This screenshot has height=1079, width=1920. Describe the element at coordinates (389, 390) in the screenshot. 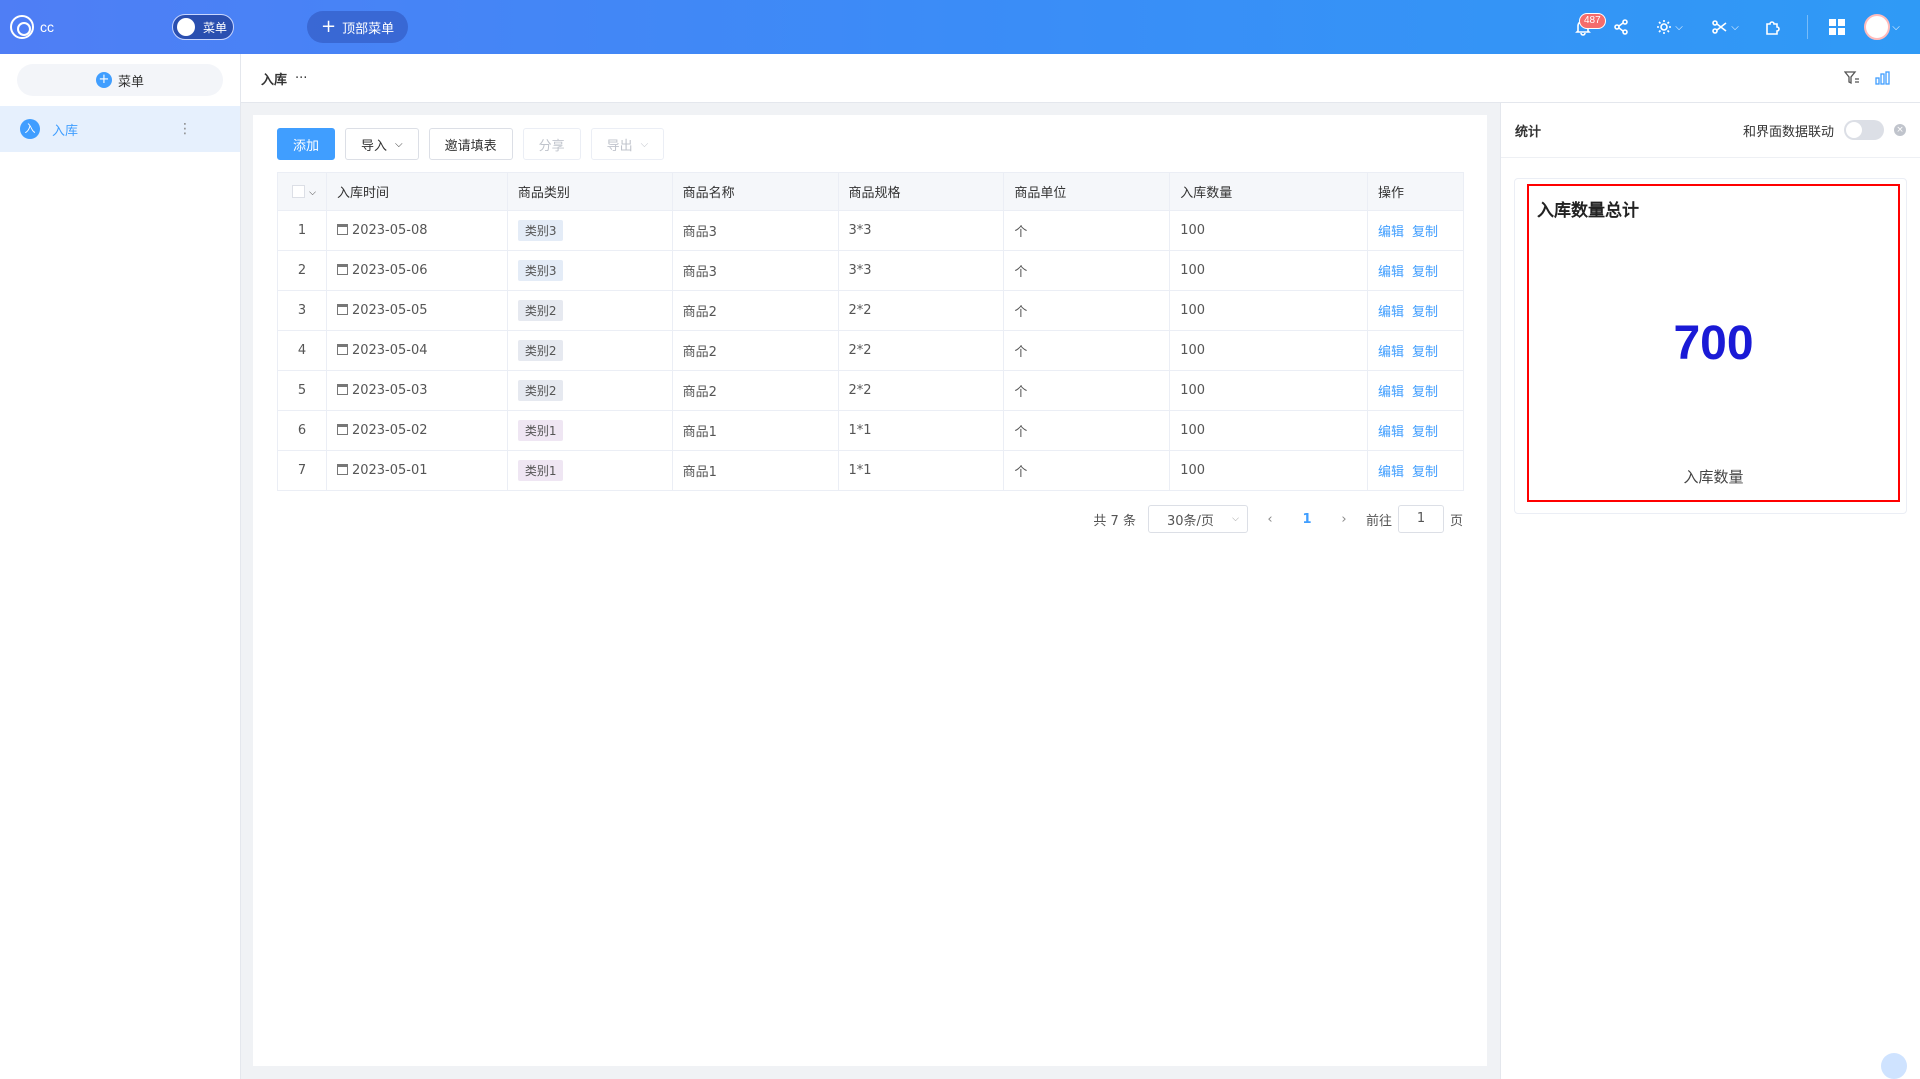

I see `date-value: 2023-05-03` at that location.